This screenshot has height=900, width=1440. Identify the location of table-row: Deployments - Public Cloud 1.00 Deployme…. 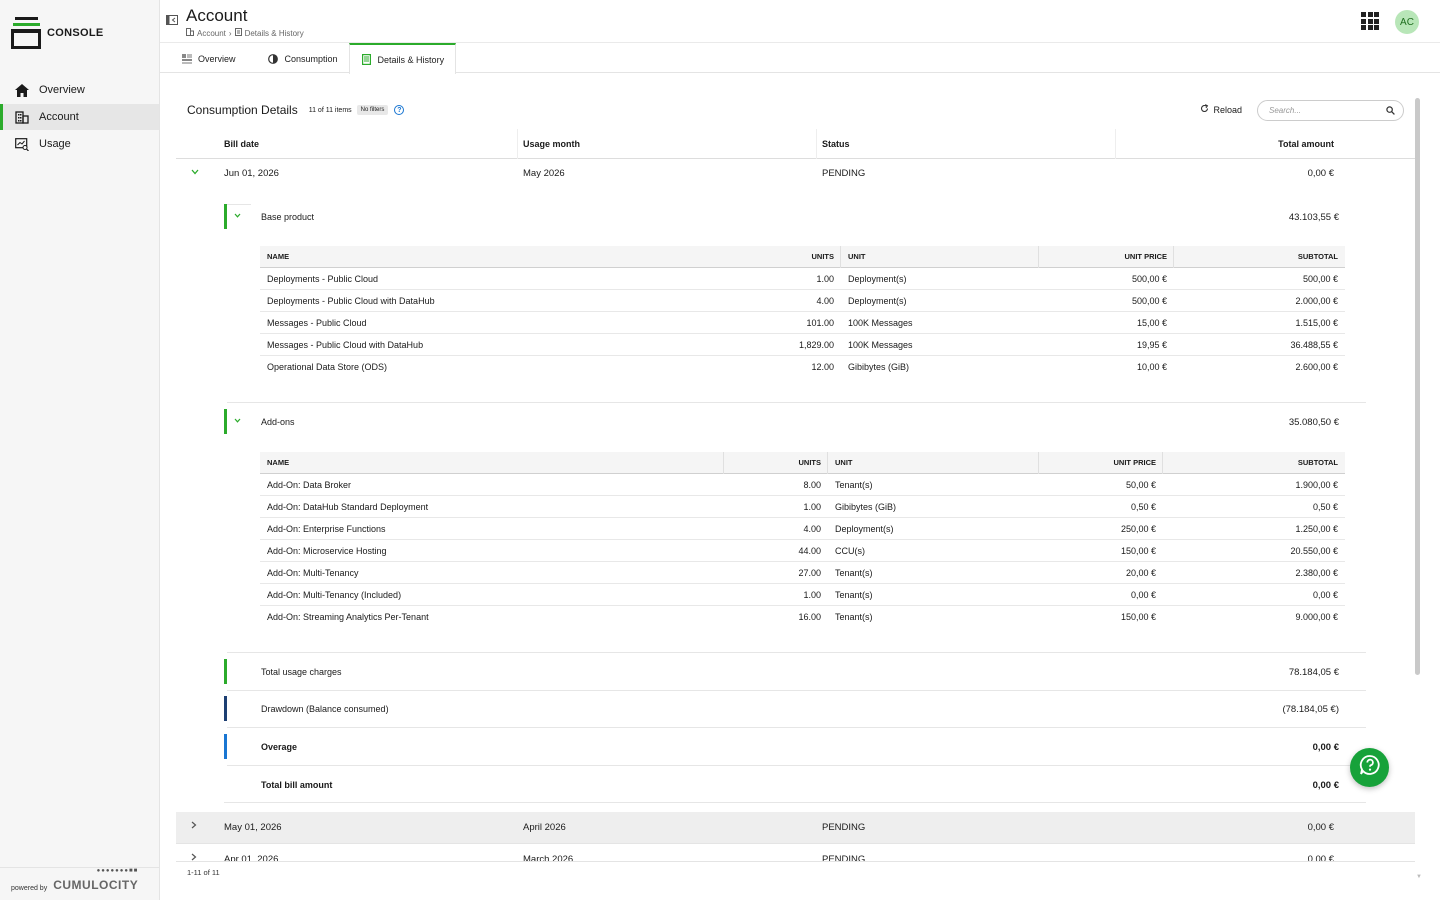
(802, 279).